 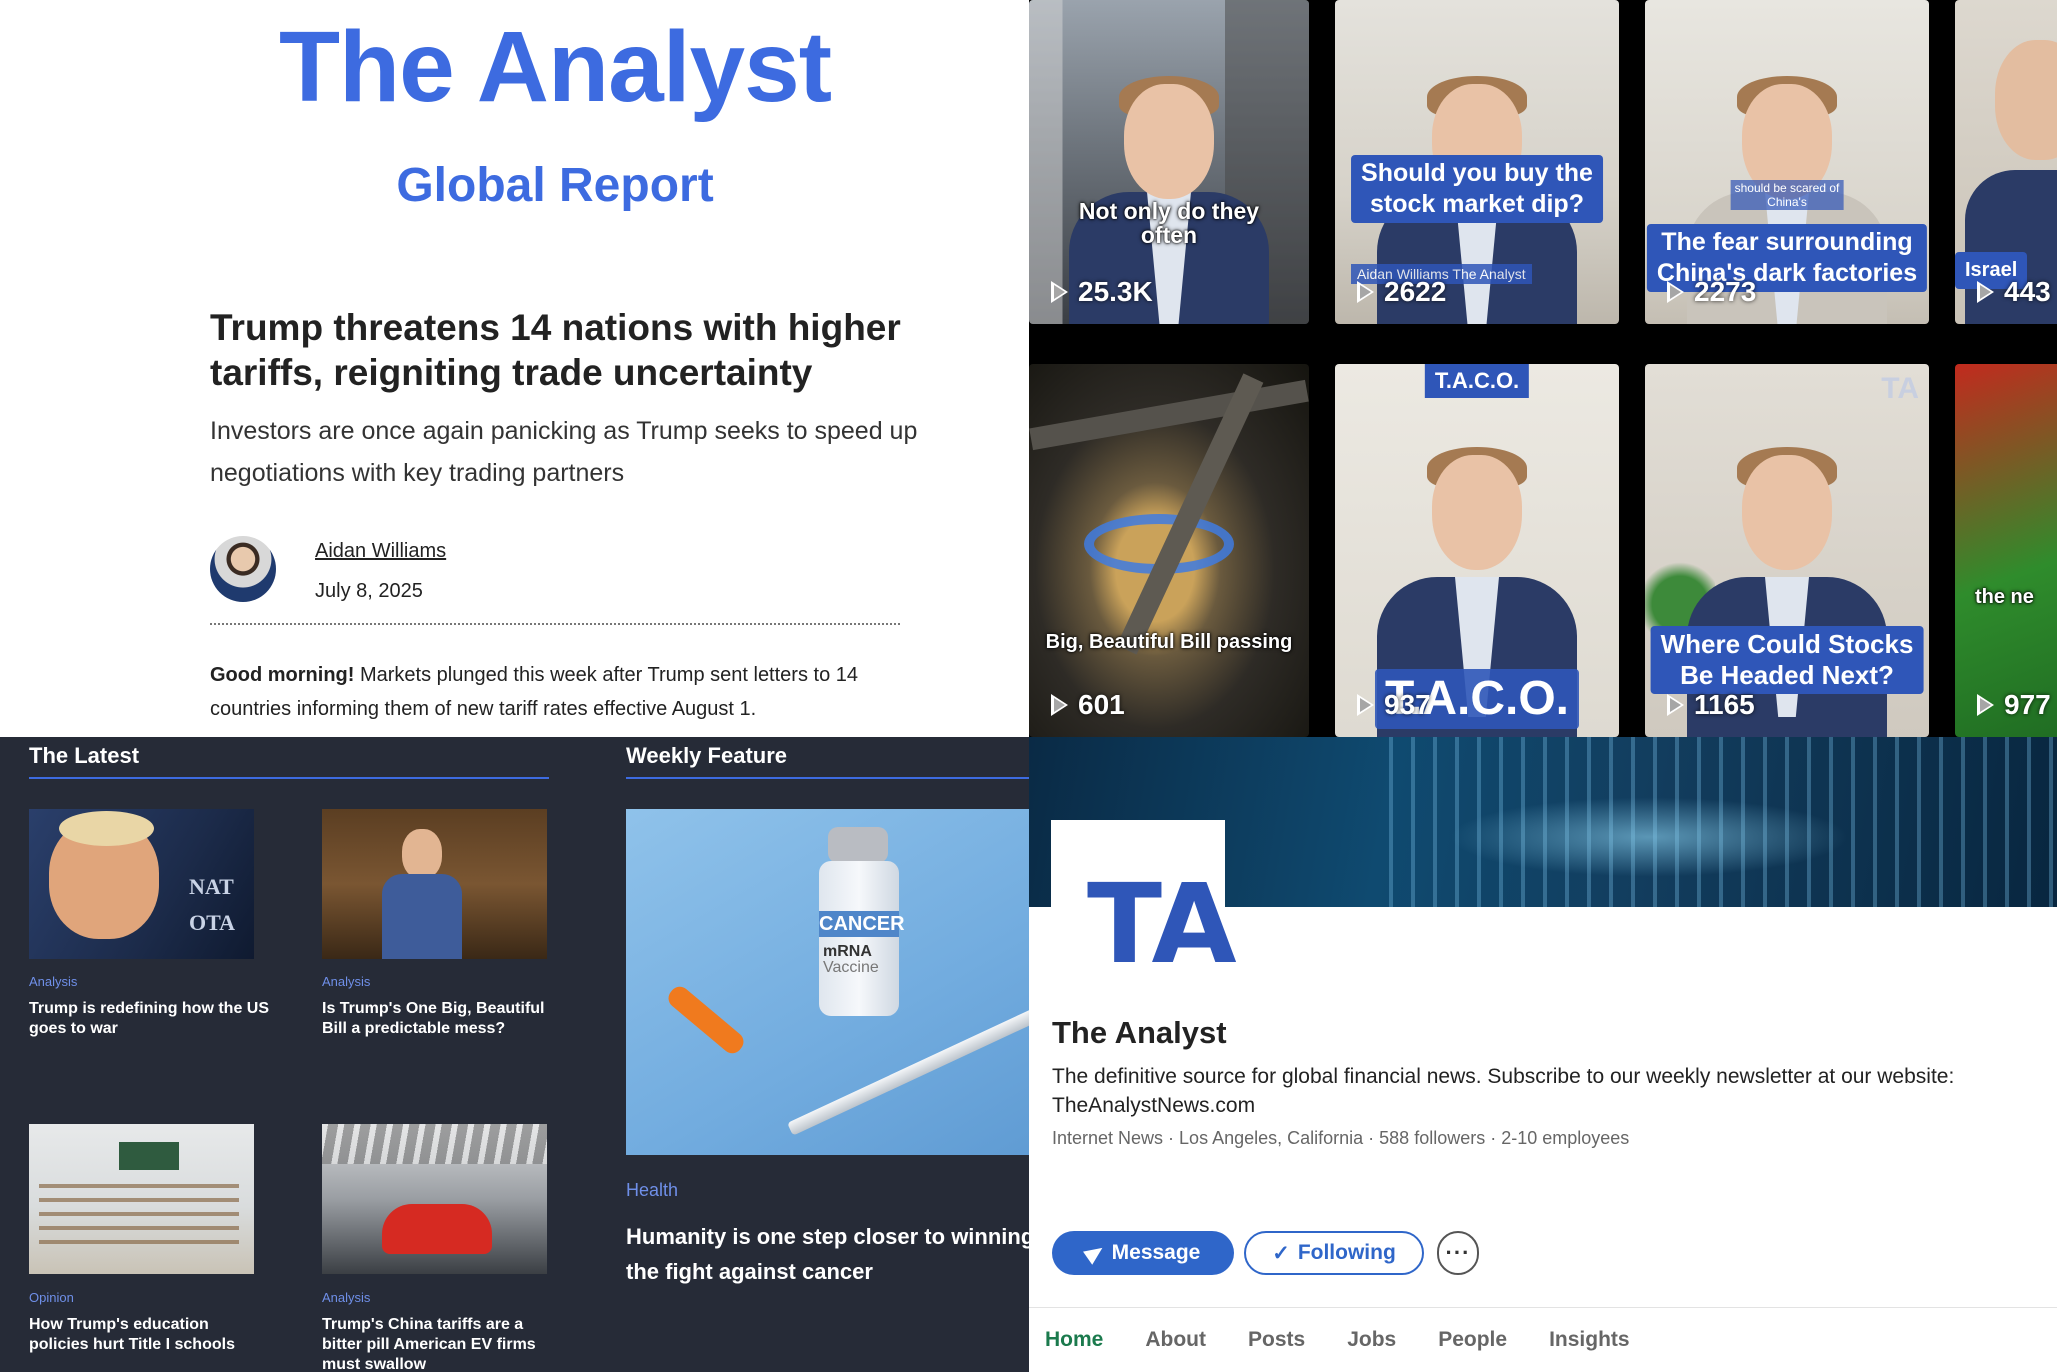 I want to click on small-overlay: should be scared of China's, so click(x=1787, y=195).